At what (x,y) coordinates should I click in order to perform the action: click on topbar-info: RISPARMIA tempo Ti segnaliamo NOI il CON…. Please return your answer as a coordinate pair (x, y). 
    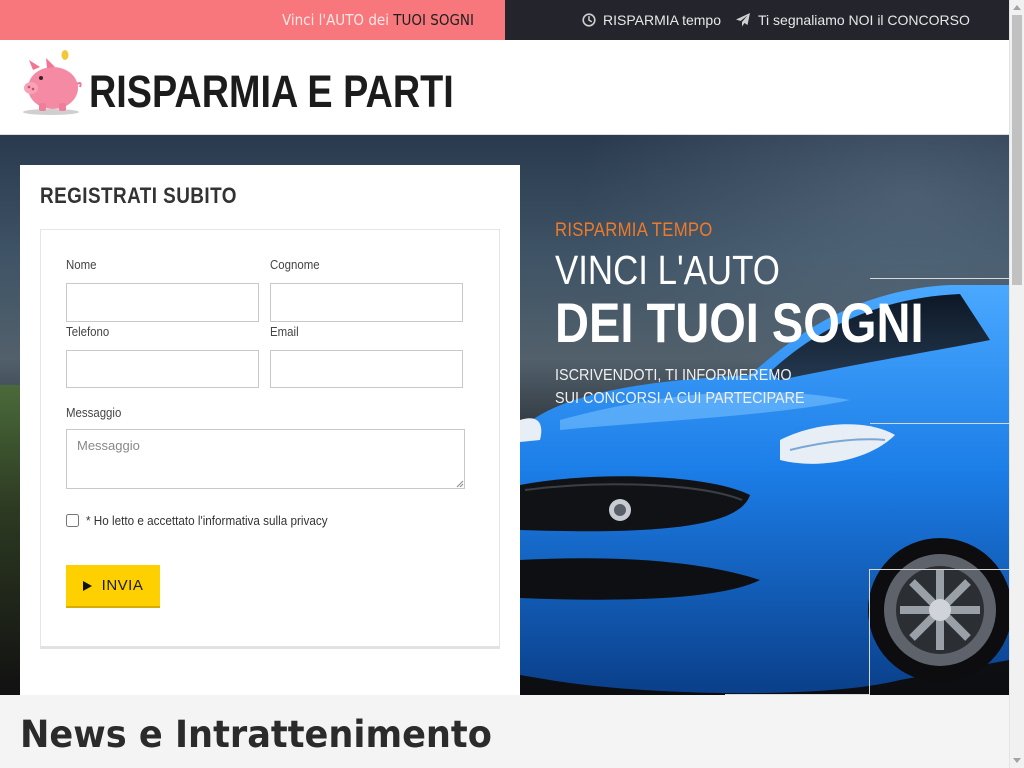
    Looking at the image, I should click on (757, 20).